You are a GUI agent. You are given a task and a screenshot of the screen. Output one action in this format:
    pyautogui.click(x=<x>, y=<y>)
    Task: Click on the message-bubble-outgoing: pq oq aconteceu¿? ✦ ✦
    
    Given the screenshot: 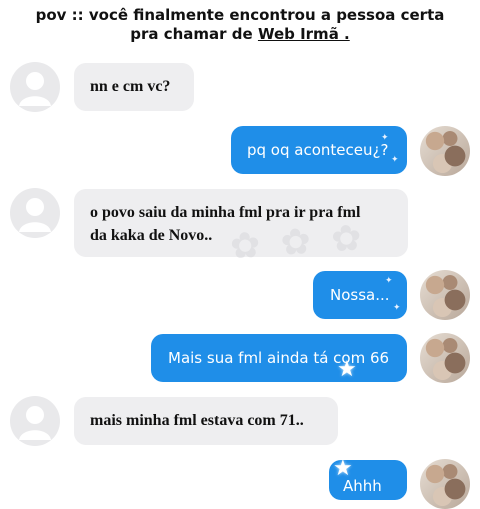 What is the action you would take?
    pyautogui.click(x=319, y=150)
    